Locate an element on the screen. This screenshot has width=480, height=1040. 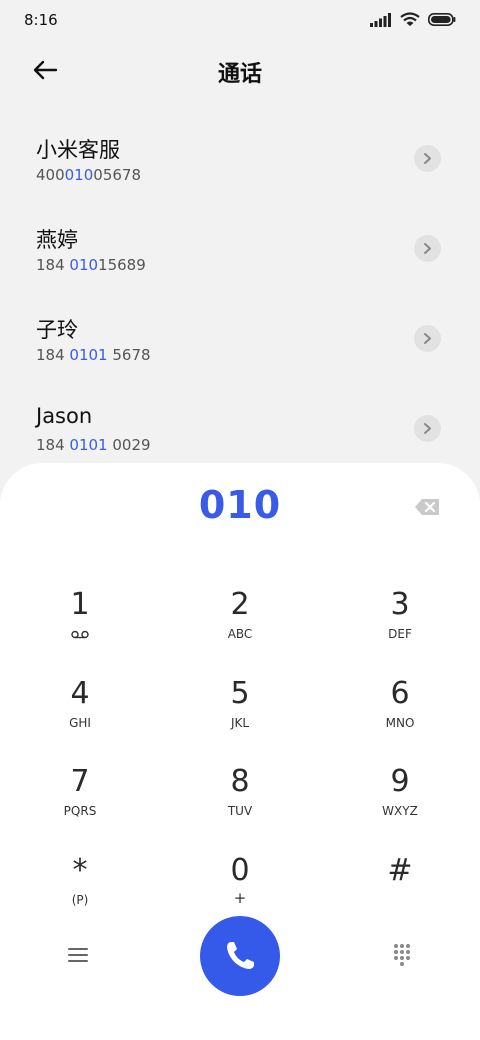
key-0: 0 + is located at coordinates (240, 879).